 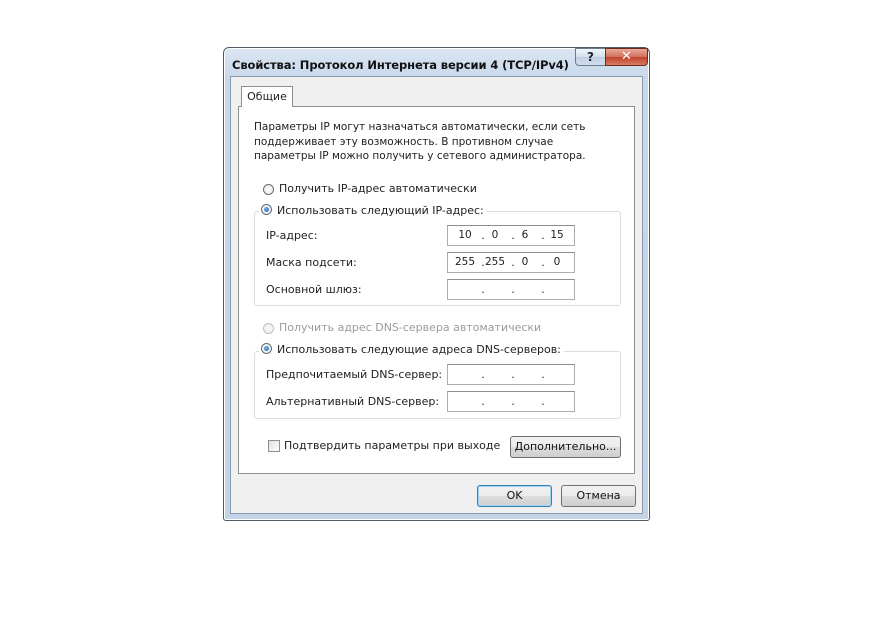 What do you see at coordinates (410, 327) in the screenshot?
I see `dns-auto-label: Получить адрес DNS-сервера автоматически` at bounding box center [410, 327].